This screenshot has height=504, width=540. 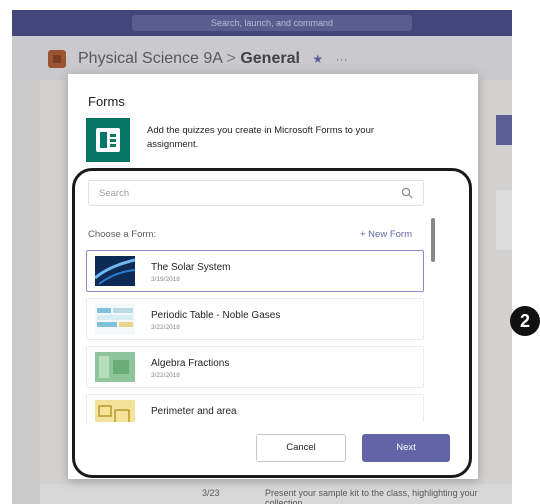 I want to click on step-number-badge: 2, so click(x=525, y=321).